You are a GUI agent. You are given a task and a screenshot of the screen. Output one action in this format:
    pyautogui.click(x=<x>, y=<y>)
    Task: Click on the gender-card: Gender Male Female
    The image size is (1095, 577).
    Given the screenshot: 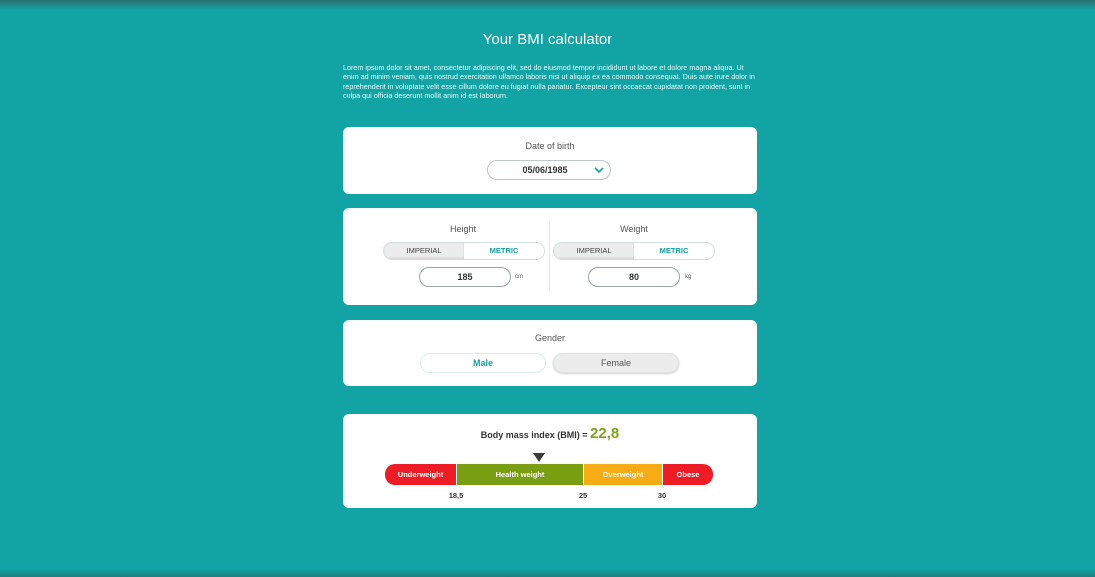 What is the action you would take?
    pyautogui.click(x=550, y=353)
    